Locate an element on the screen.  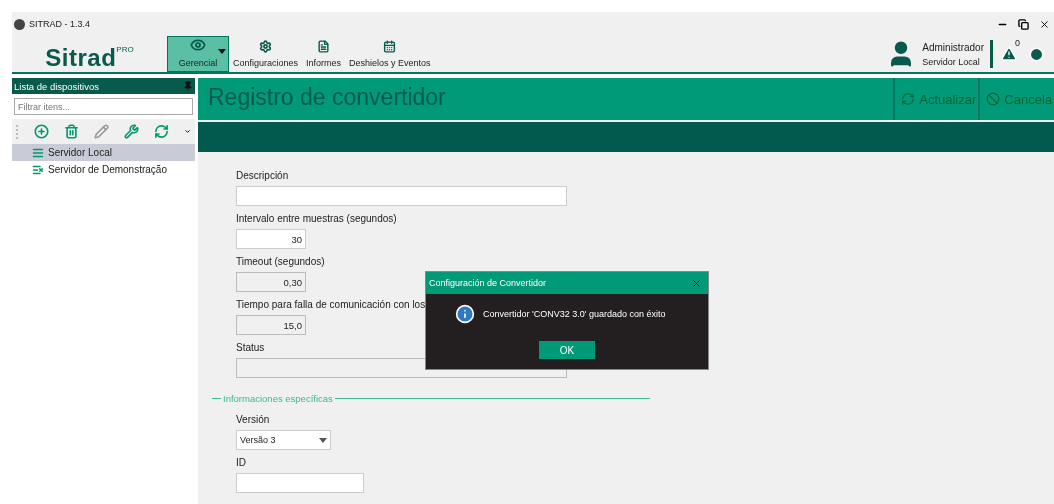
section-title: Informaciones específicas is located at coordinates (278, 398).